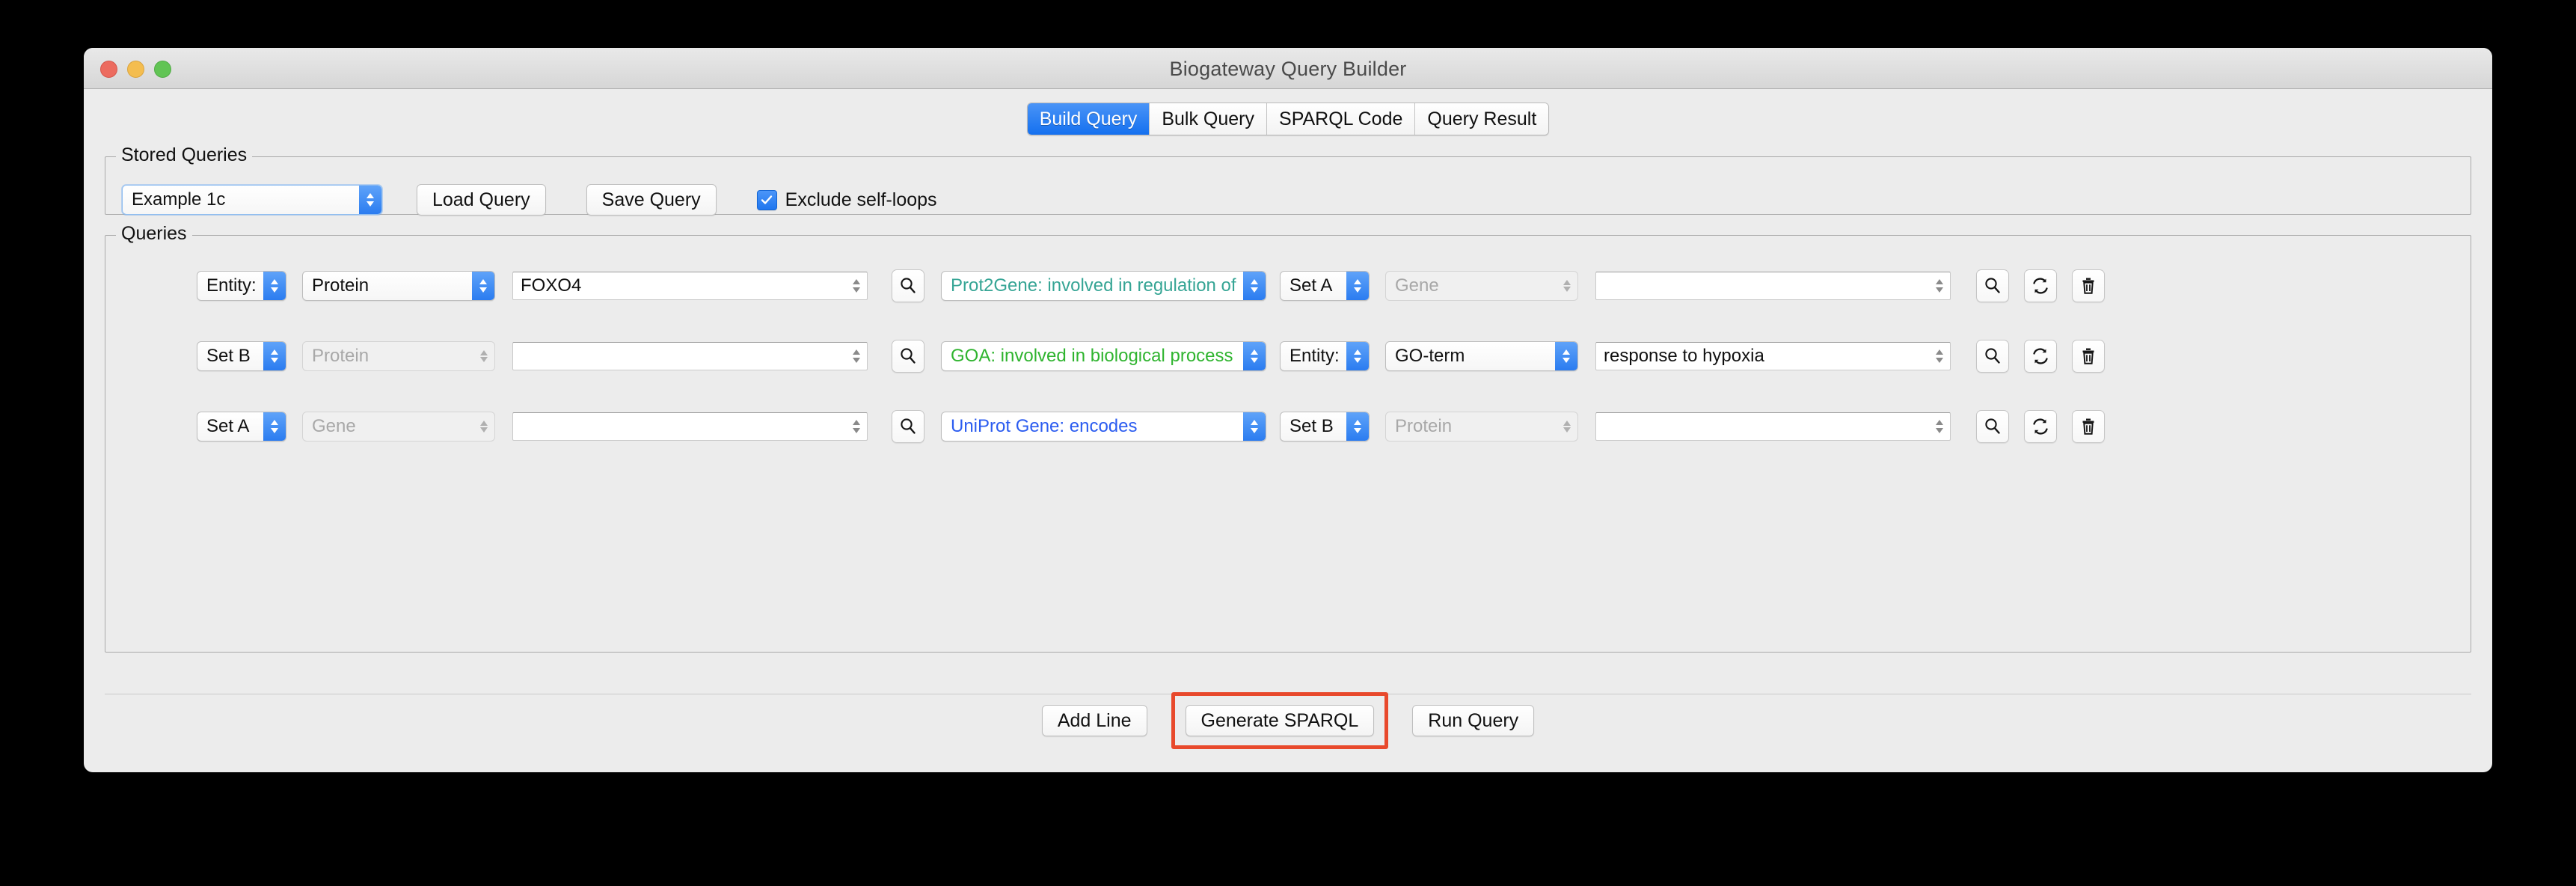 The image size is (2576, 886). Describe the element at coordinates (1430, 356) in the screenshot. I see `object-type-value: GO-term` at that location.